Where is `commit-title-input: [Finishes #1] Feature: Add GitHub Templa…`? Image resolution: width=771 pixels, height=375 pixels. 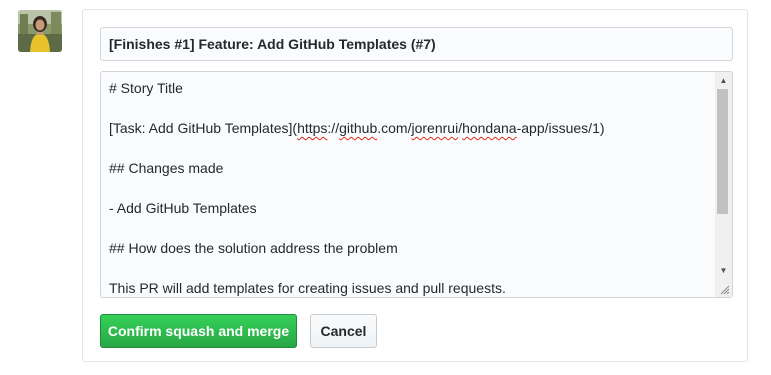 commit-title-input: [Finishes #1] Feature: Add GitHub Templa… is located at coordinates (416, 44).